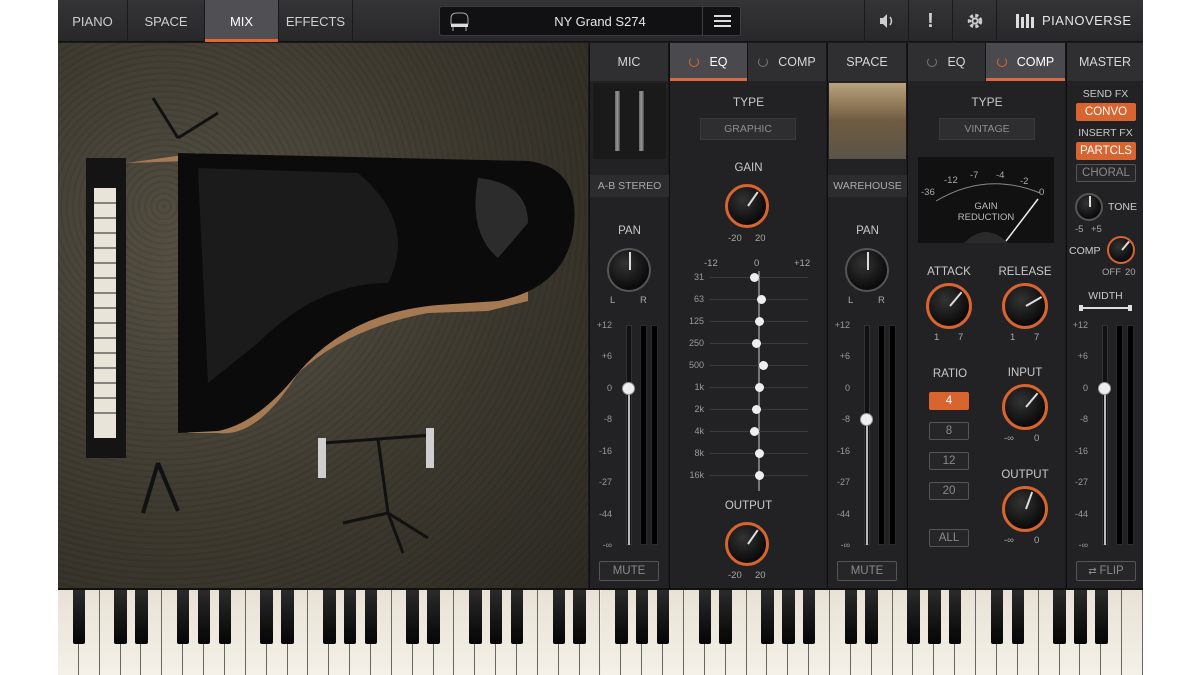 The image size is (1200, 675). What do you see at coordinates (867, 435) in the screenshot?
I see `space-fader: +12 +6 0 -8 -16 -27 -44 -∞` at bounding box center [867, 435].